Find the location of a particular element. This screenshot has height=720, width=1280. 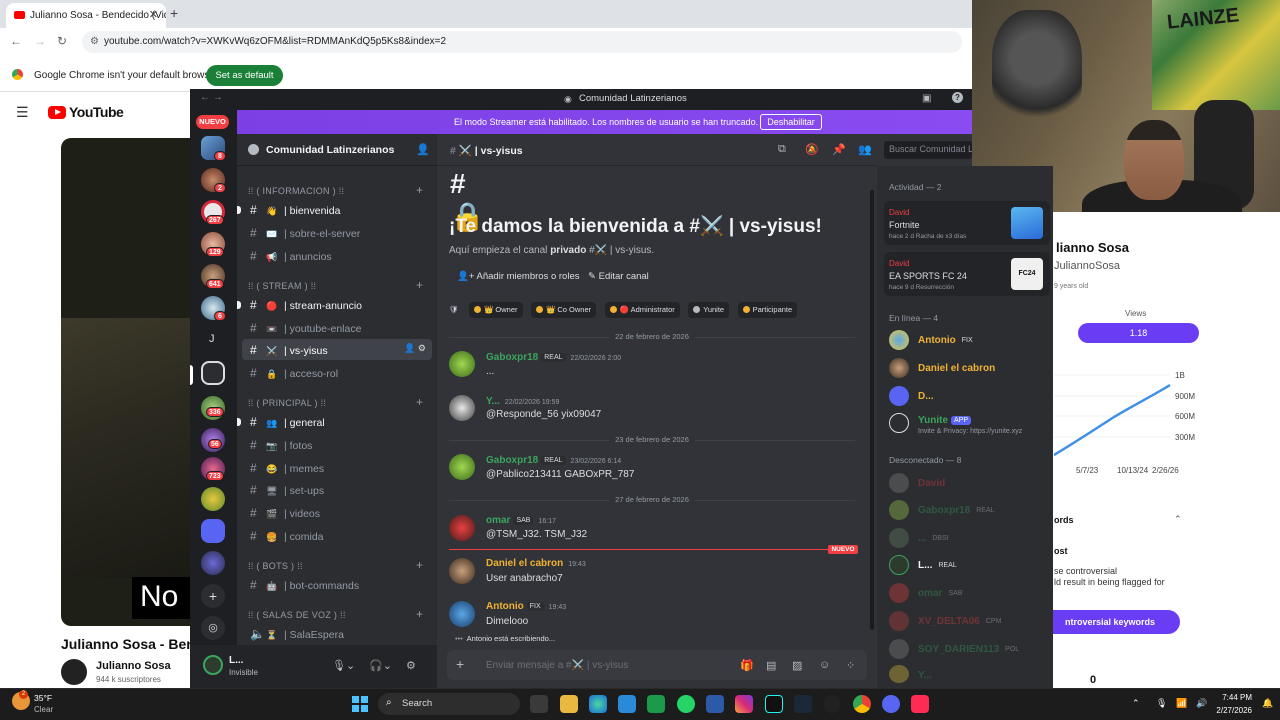

edge-icon is located at coordinates (598, 704).